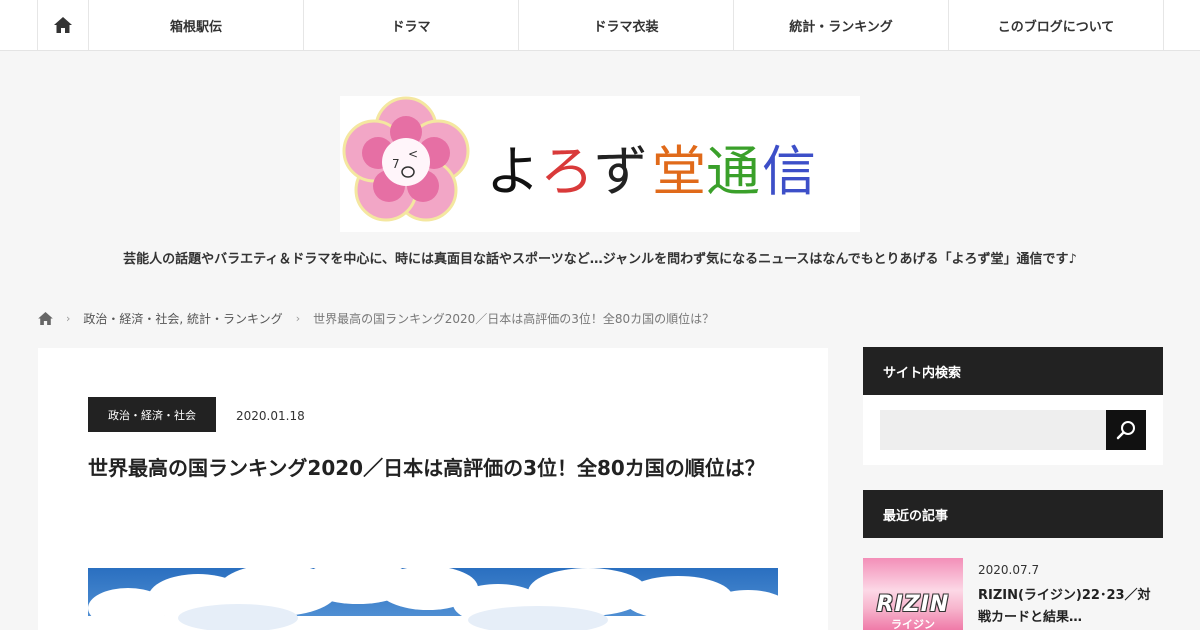 The height and width of the screenshot is (630, 1200). Describe the element at coordinates (426, 468) in the screenshot. I see `post-title: 世界最高の国ランキング2020／日本は高評価の3位！全80カ国の順位は？` at that location.